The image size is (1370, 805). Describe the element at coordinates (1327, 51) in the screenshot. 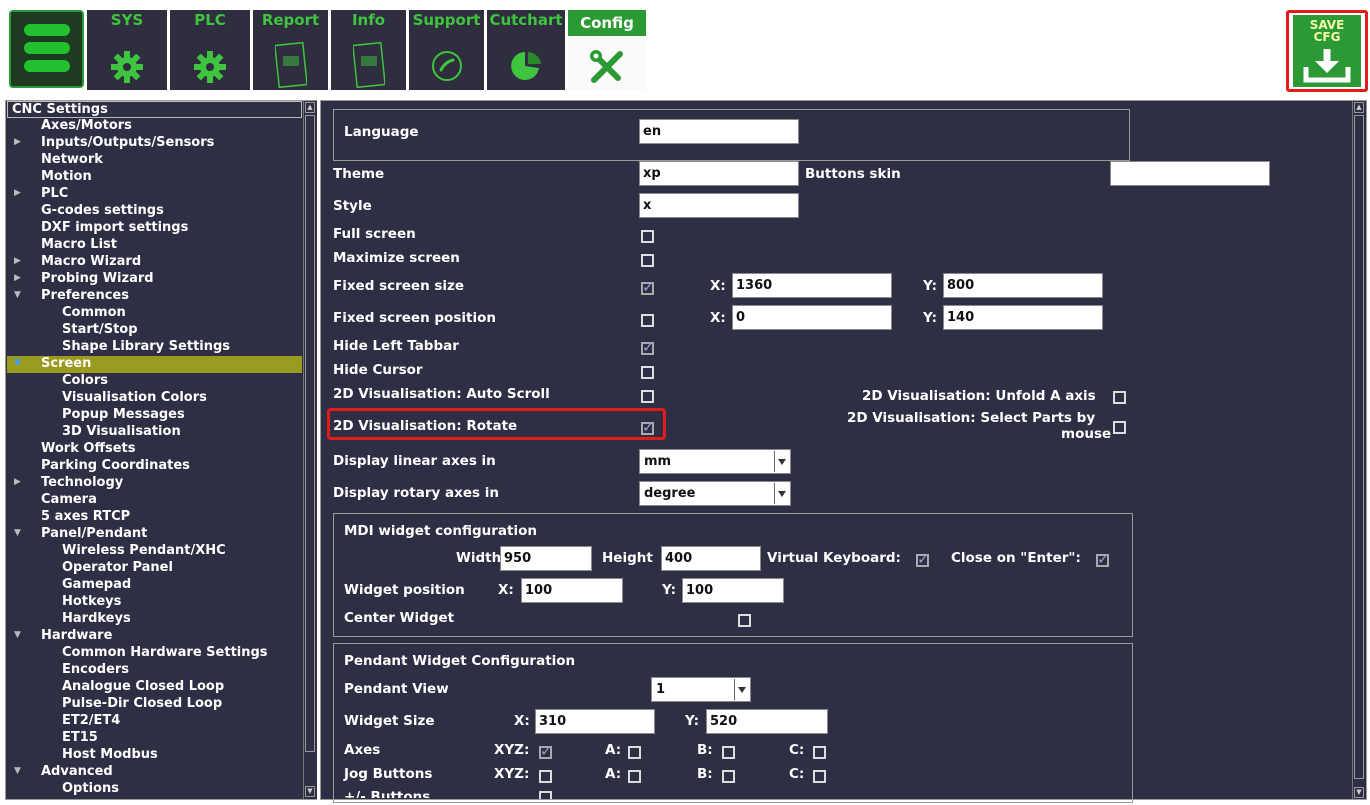

I see `save-config-button: SAVE CFG` at that location.